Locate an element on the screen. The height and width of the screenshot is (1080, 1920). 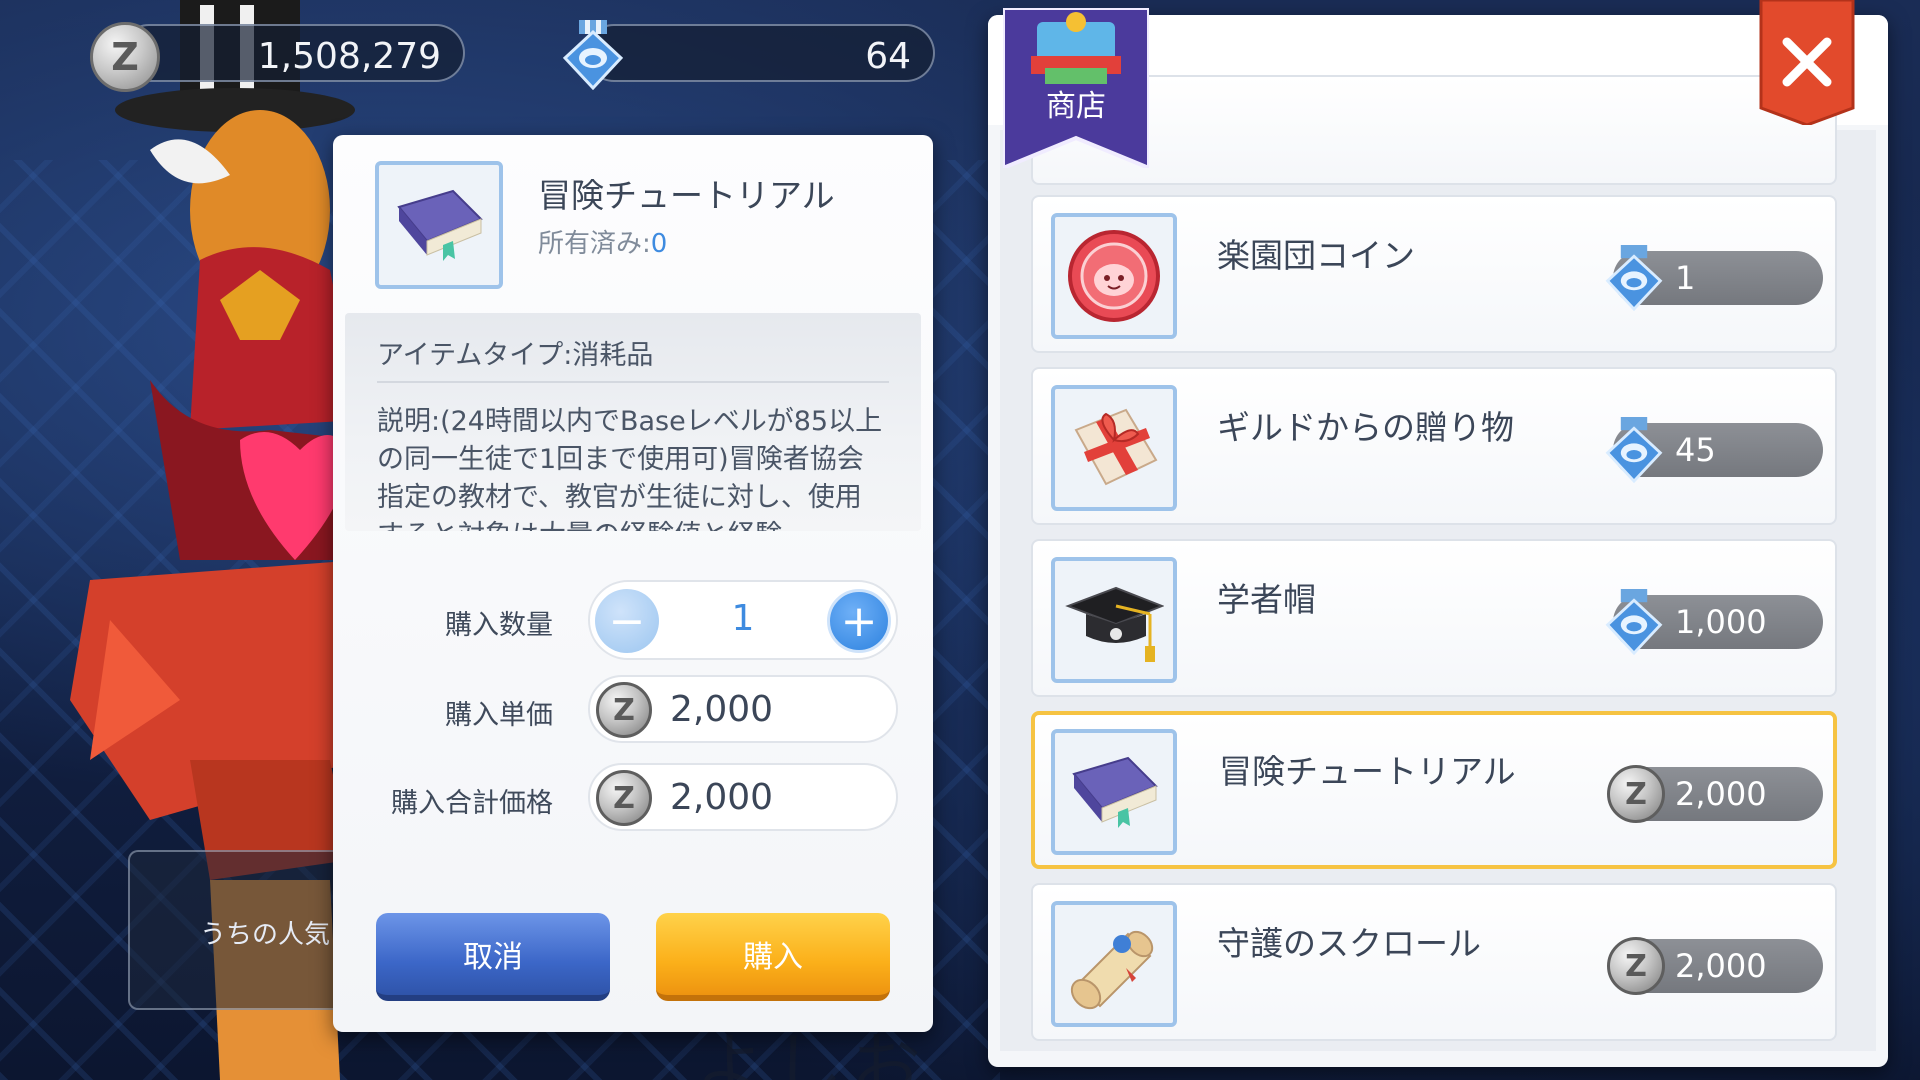
shop-item-price-value: 1 is located at coordinates (1685, 278).